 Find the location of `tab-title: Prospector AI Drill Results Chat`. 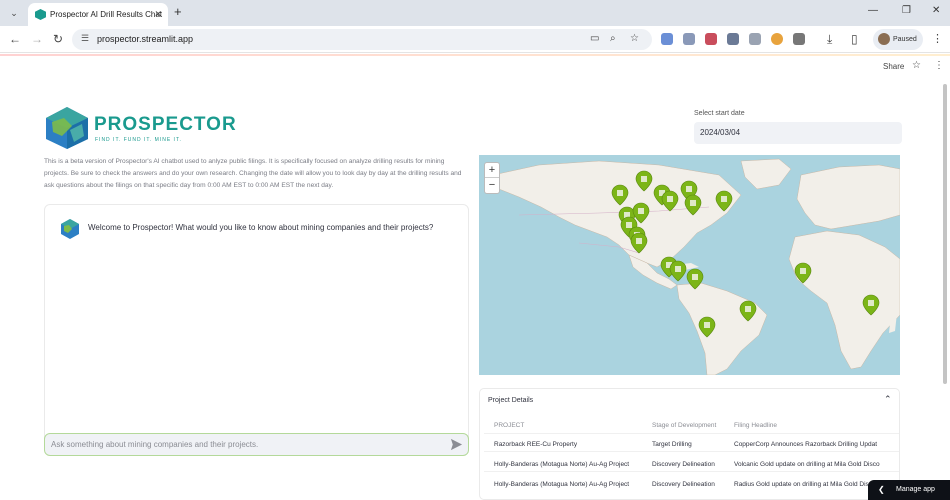

tab-title: Prospector AI Drill Results Chat is located at coordinates (106, 14).